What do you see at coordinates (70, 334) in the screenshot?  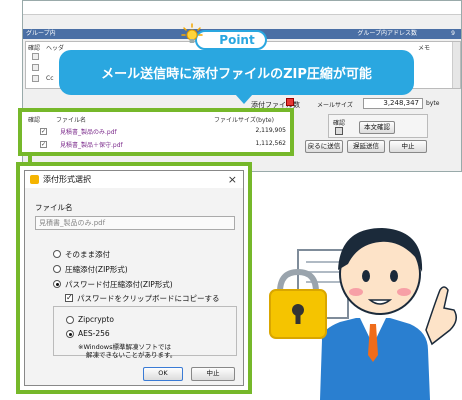 I see `radio-aes256` at bounding box center [70, 334].